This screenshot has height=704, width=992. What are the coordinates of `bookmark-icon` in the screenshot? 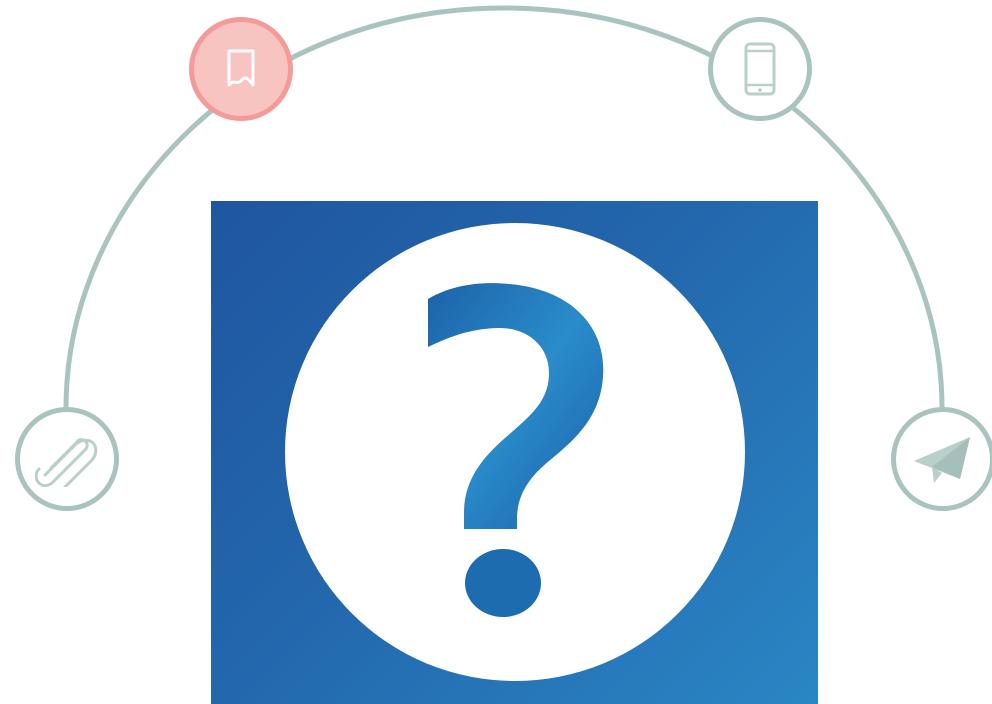 It's located at (241, 68).